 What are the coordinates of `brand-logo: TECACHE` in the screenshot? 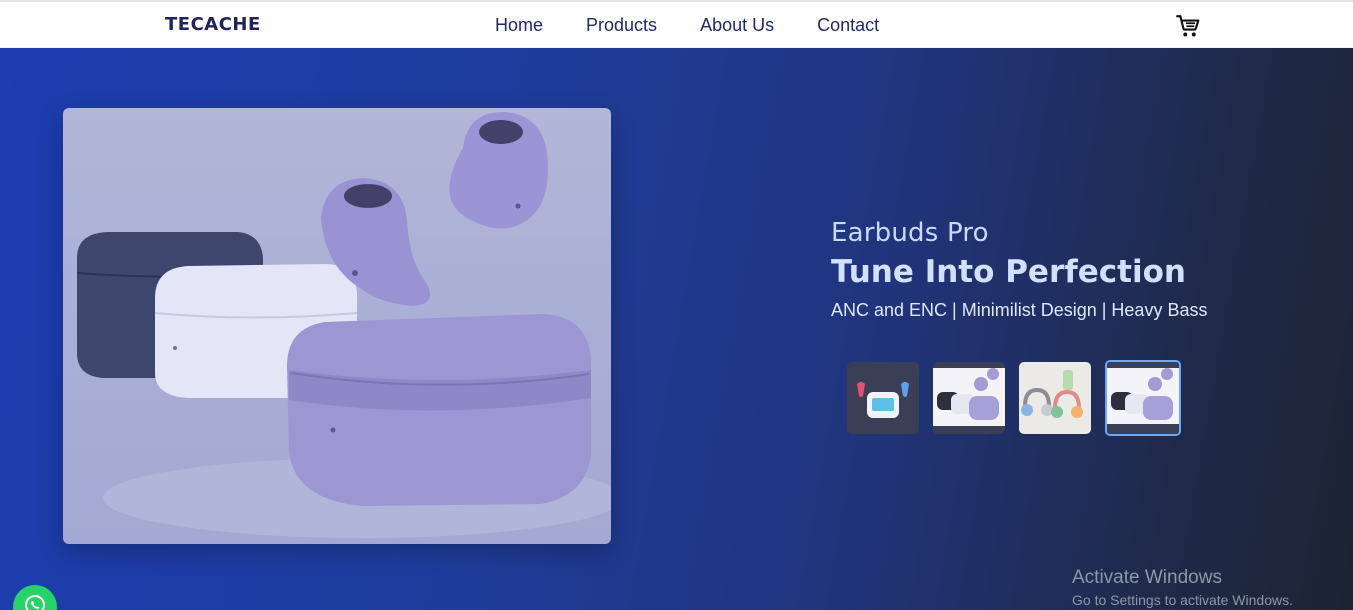 It's located at (213, 24).